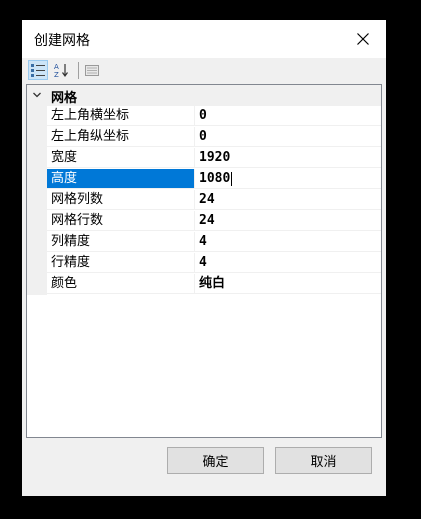  I want to click on property-name: 列精度, so click(121, 242).